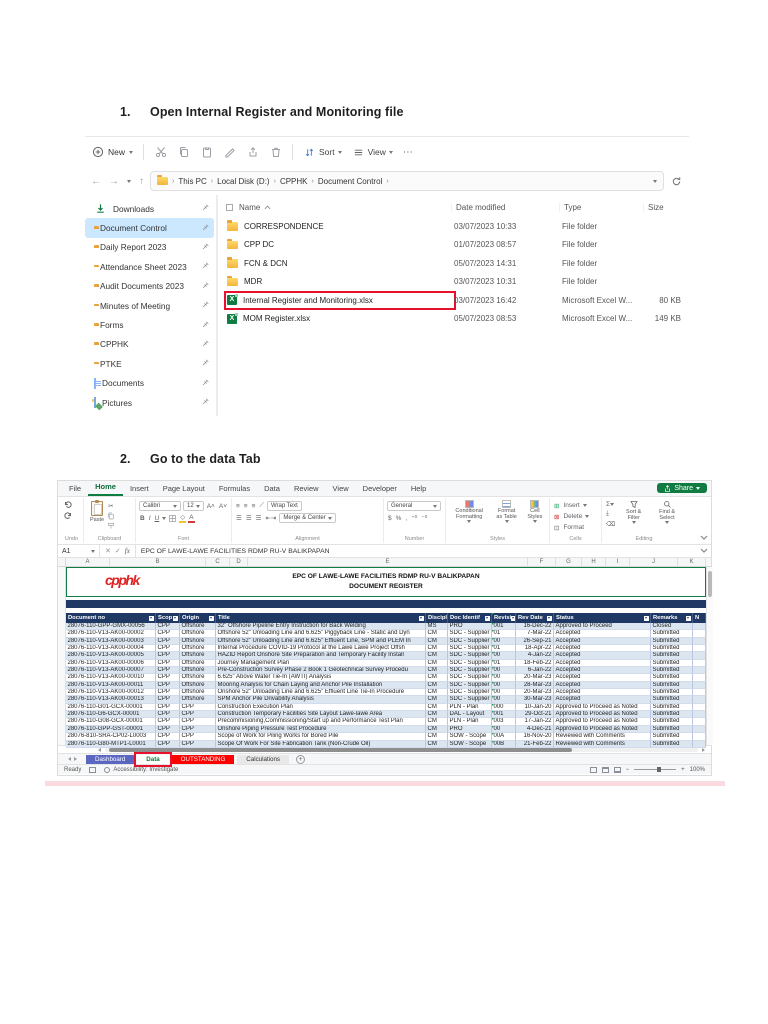 The height and width of the screenshot is (1024, 768). I want to click on rename-icon, so click(229, 152).